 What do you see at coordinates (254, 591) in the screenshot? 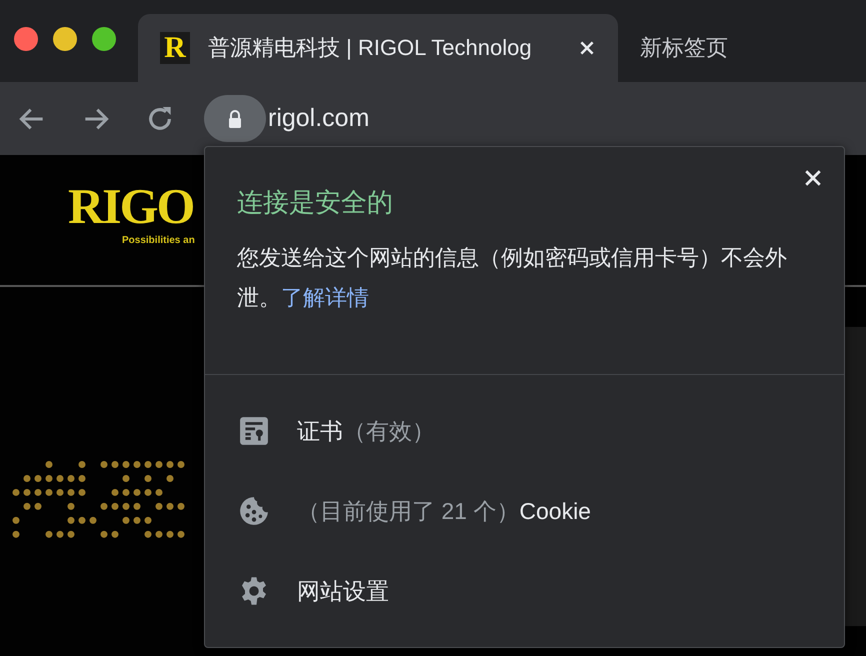
I see `settings-icon` at bounding box center [254, 591].